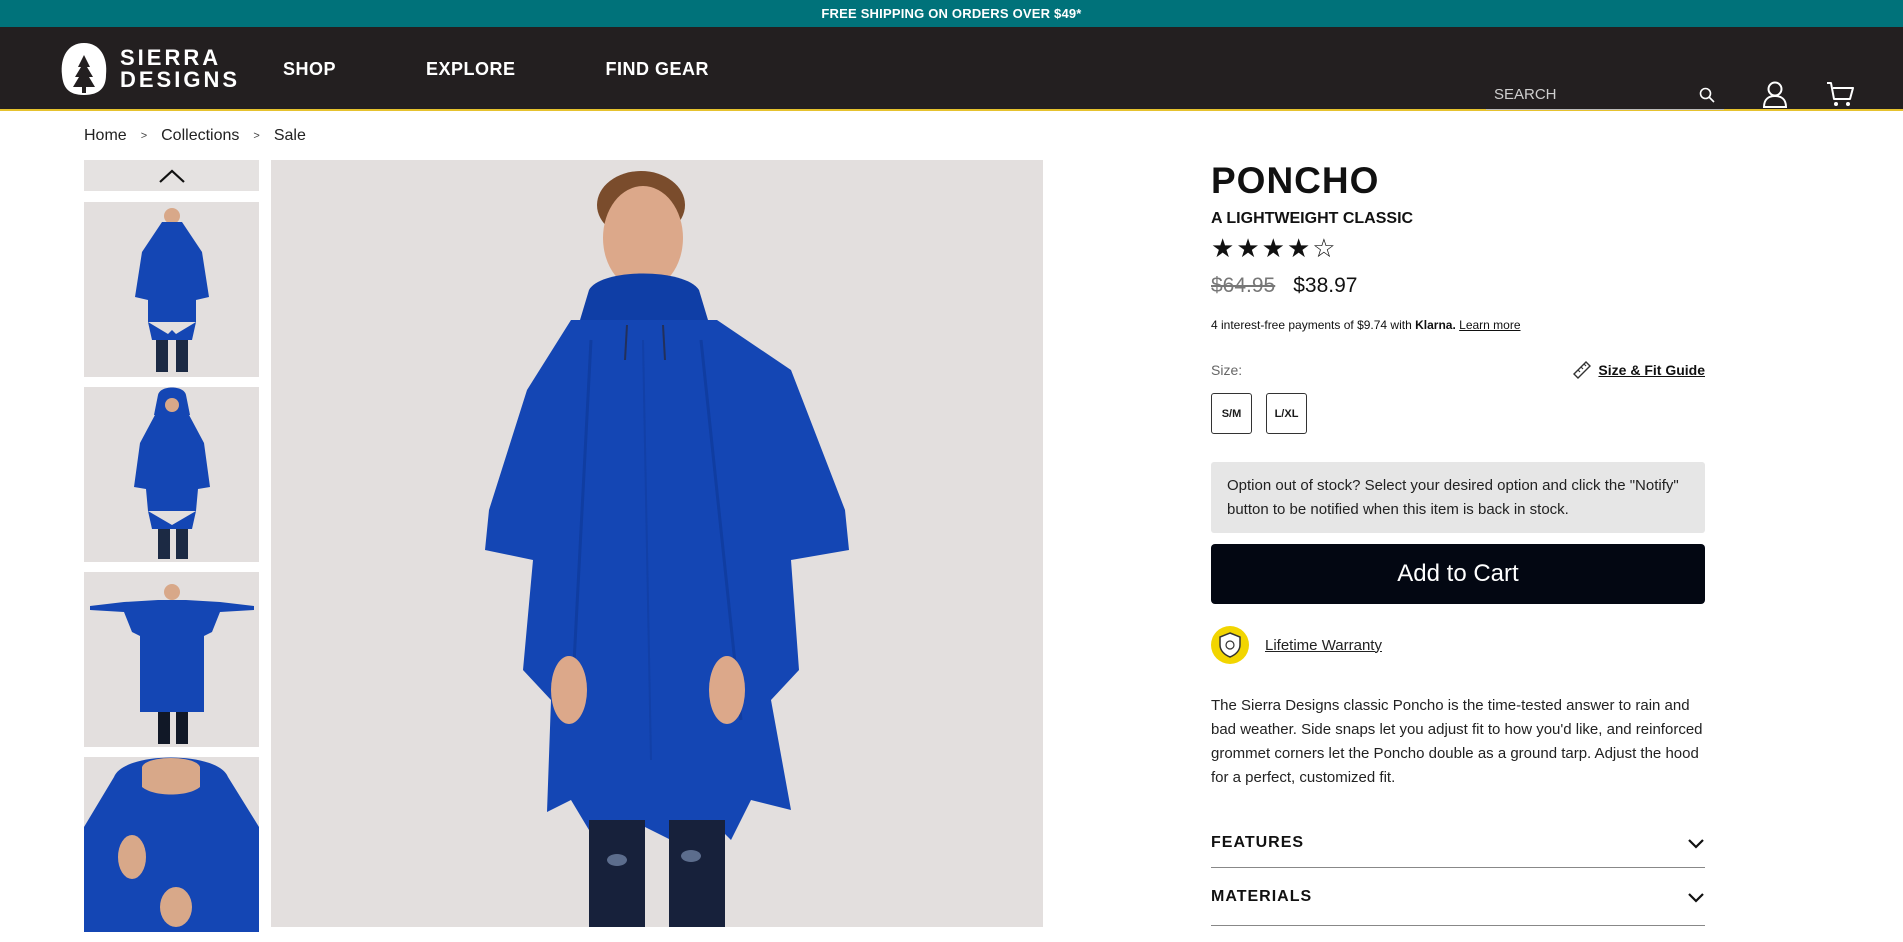  I want to click on breadcrumb-sale: Sale, so click(290, 136).